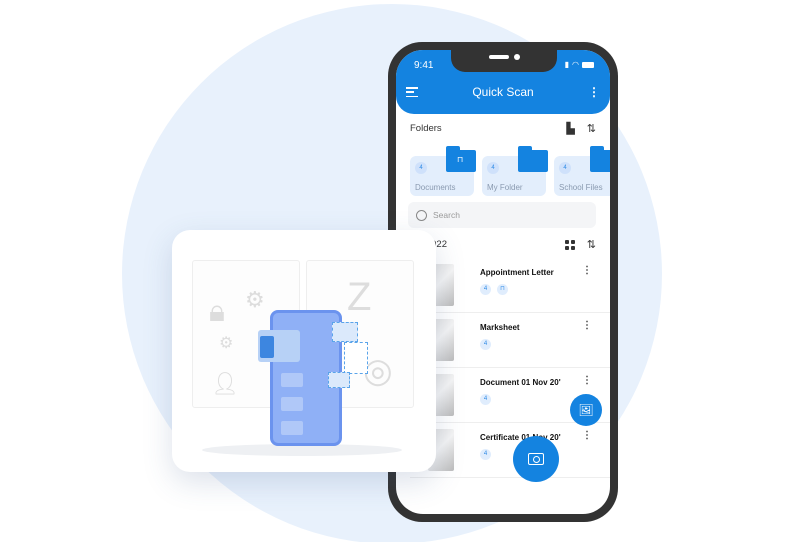 The image size is (800, 542). What do you see at coordinates (503, 244) in the screenshot?
I see `documents-header: 18, 2022 ⇅` at bounding box center [503, 244].